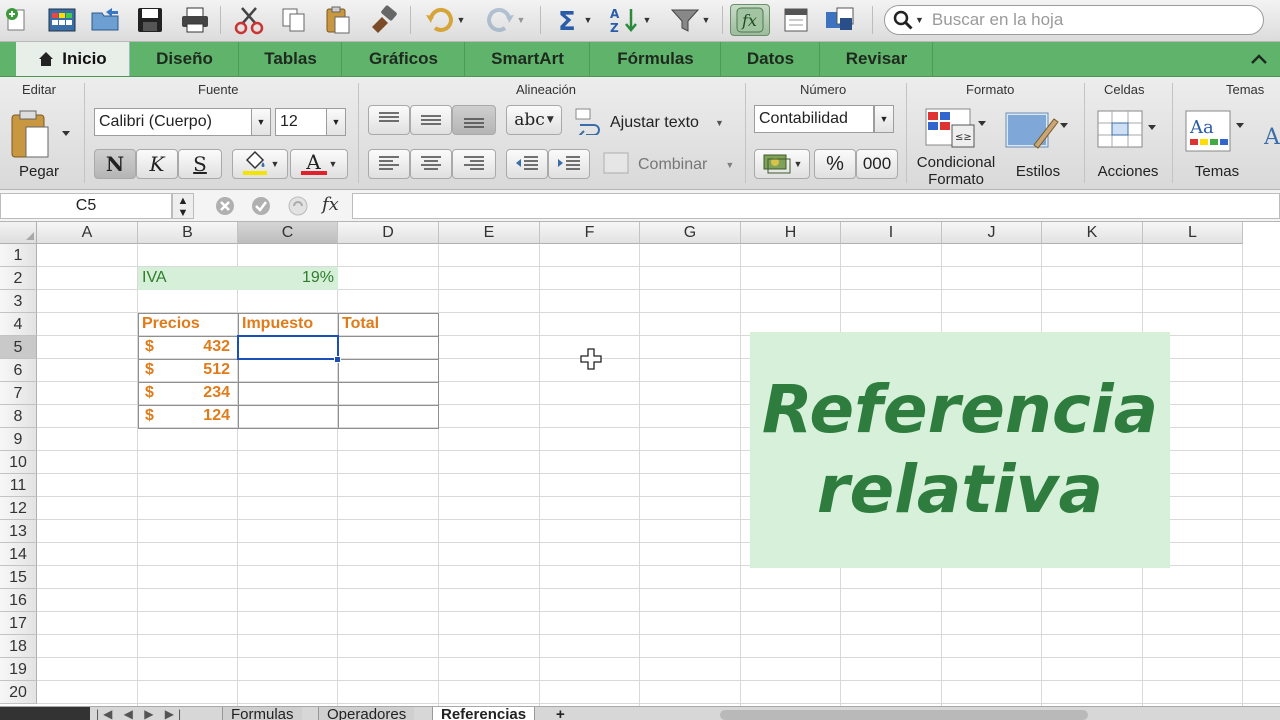 Image resolution: width=1280 pixels, height=720 pixels. Describe the element at coordinates (445, 20) in the screenshot. I see `undo-icon: ▼` at that location.